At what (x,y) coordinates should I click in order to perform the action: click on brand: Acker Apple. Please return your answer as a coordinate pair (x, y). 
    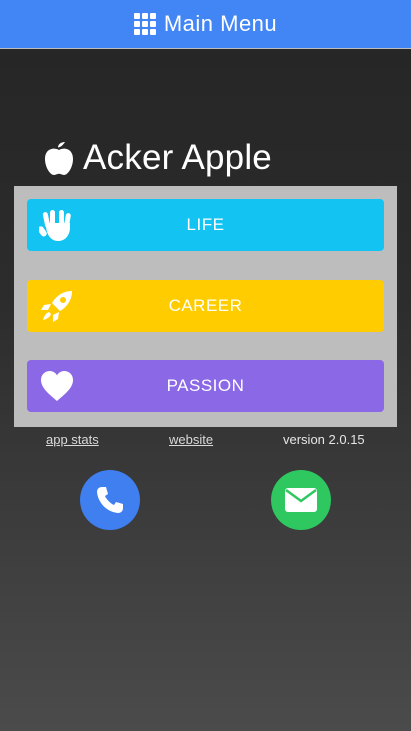
    Looking at the image, I should click on (157, 158).